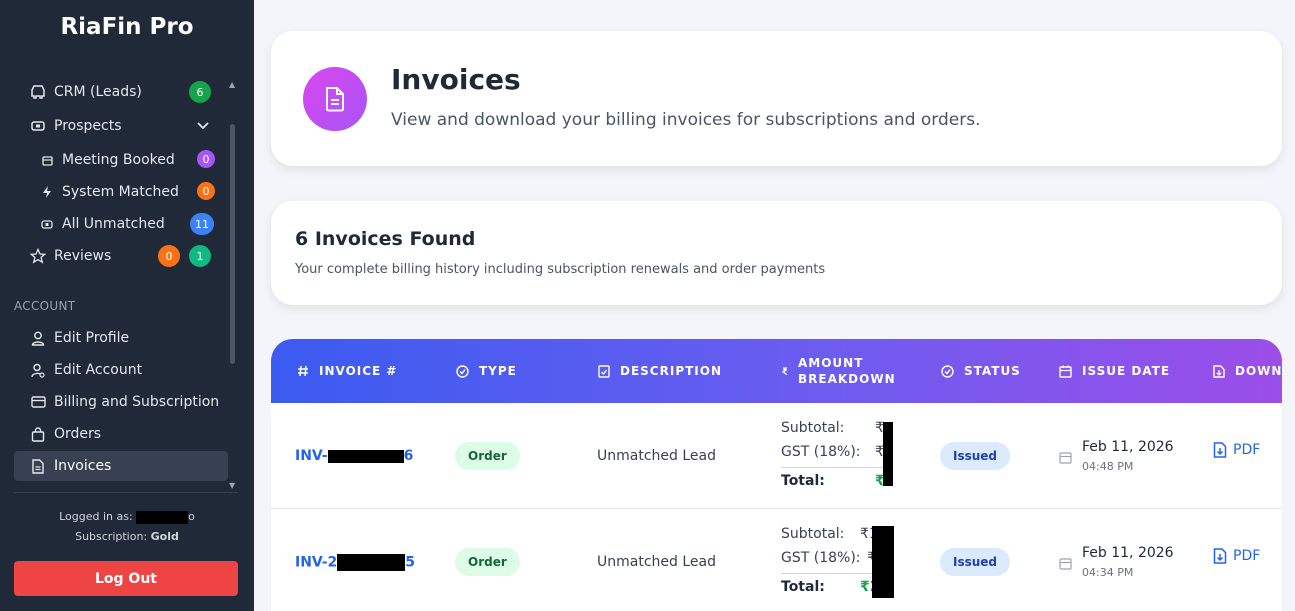  What do you see at coordinates (604, 371) in the screenshot?
I see `clipboard-check-icon` at bounding box center [604, 371].